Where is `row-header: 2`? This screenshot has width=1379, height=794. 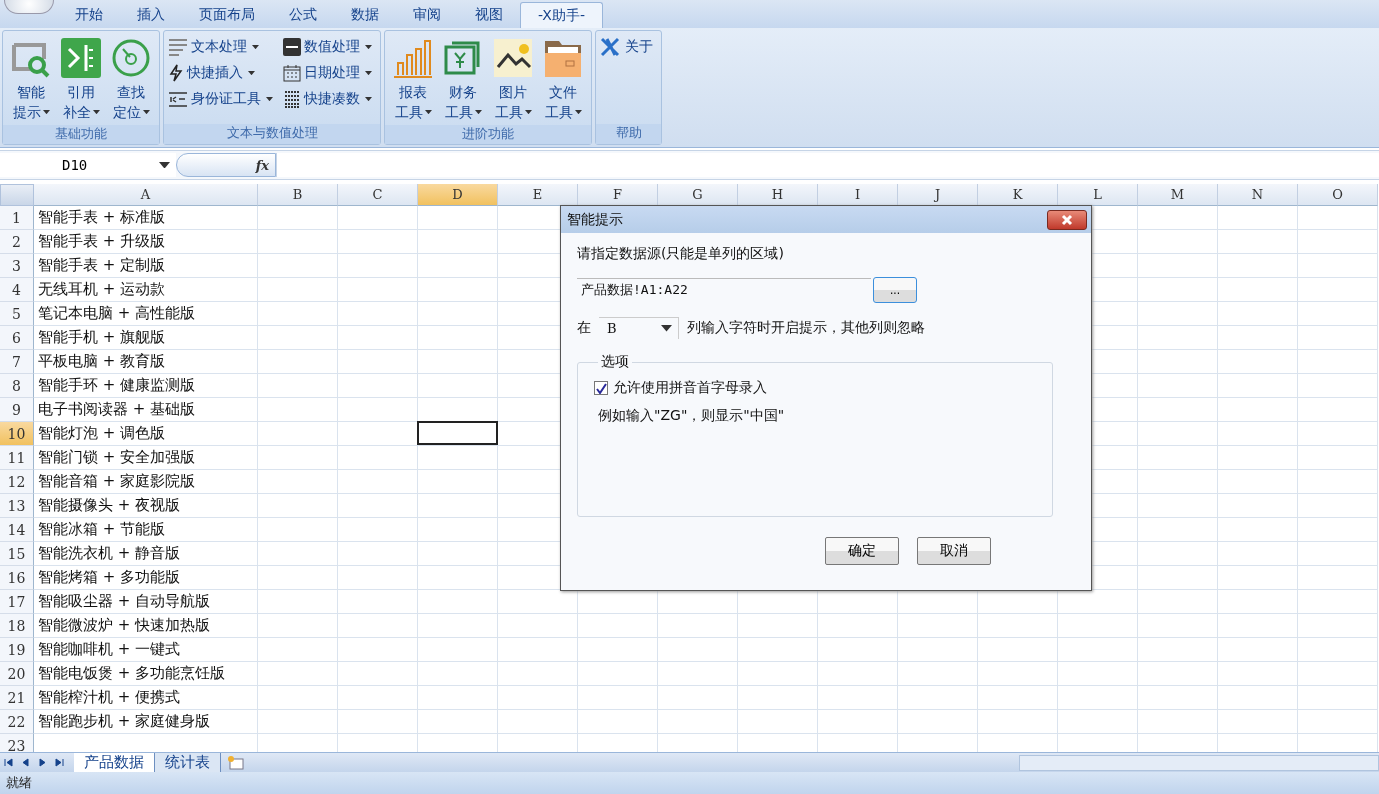
row-header: 2 is located at coordinates (17, 242).